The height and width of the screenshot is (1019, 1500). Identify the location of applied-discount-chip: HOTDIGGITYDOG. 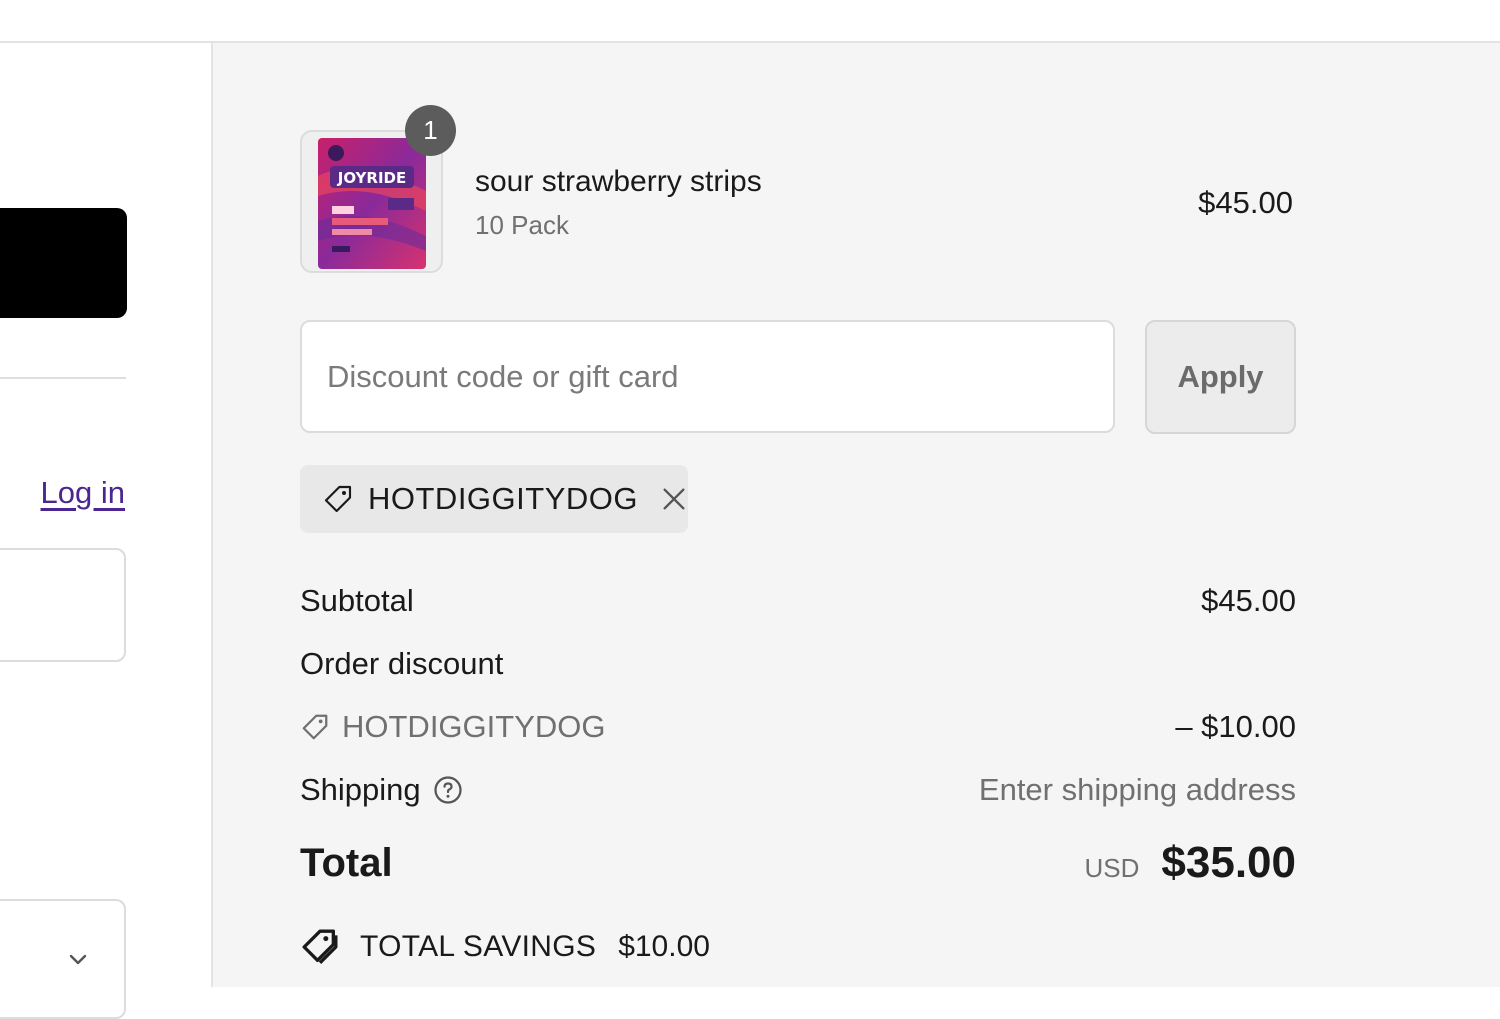
(494, 499).